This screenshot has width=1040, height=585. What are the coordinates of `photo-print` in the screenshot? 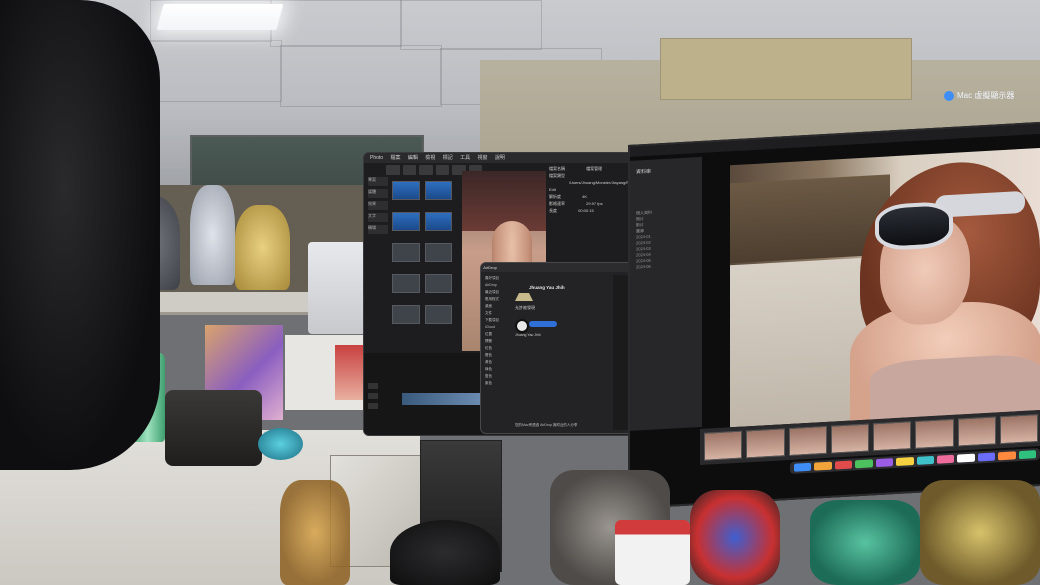 It's located at (350, 372).